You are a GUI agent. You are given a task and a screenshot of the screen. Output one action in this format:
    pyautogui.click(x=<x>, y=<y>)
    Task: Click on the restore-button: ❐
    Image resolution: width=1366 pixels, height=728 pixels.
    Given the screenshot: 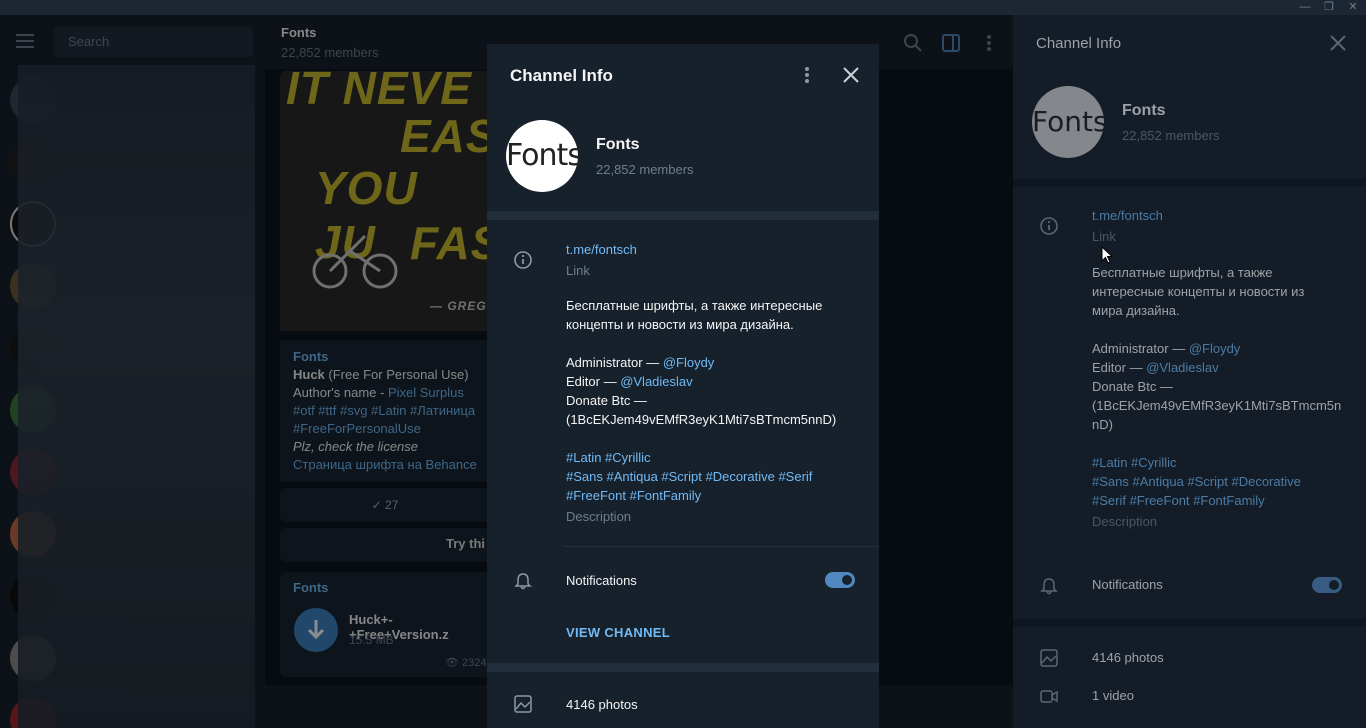 What is the action you would take?
    pyautogui.click(x=1329, y=7)
    